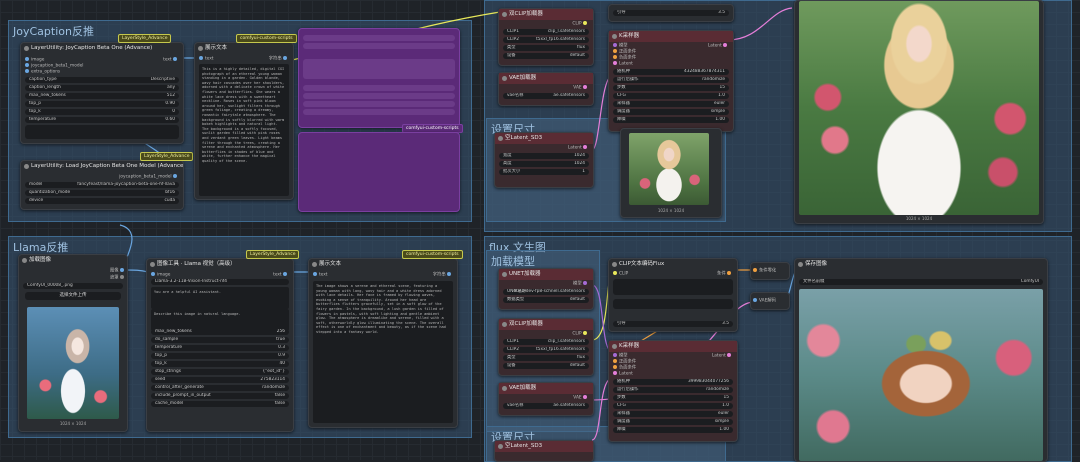  What do you see at coordinates (73, 286) in the screenshot?
I see `image-file-select: ComfyUI_00008_.png` at bounding box center [73, 286].